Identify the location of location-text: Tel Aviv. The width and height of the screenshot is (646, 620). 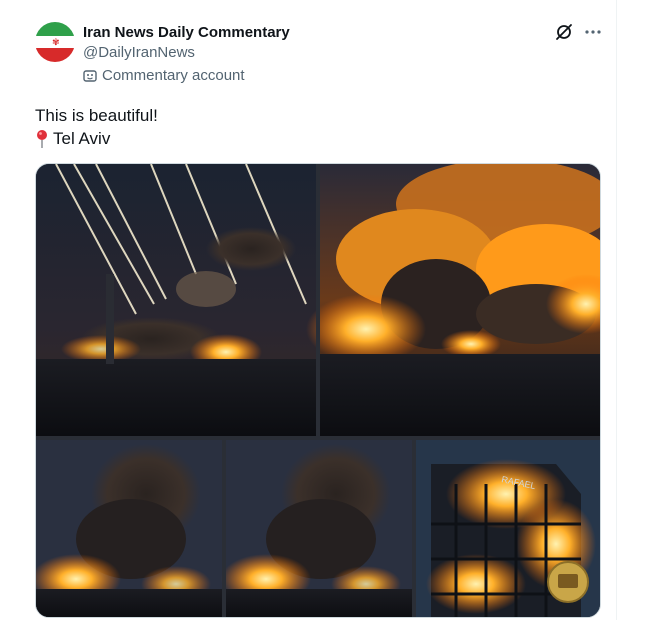
(82, 138).